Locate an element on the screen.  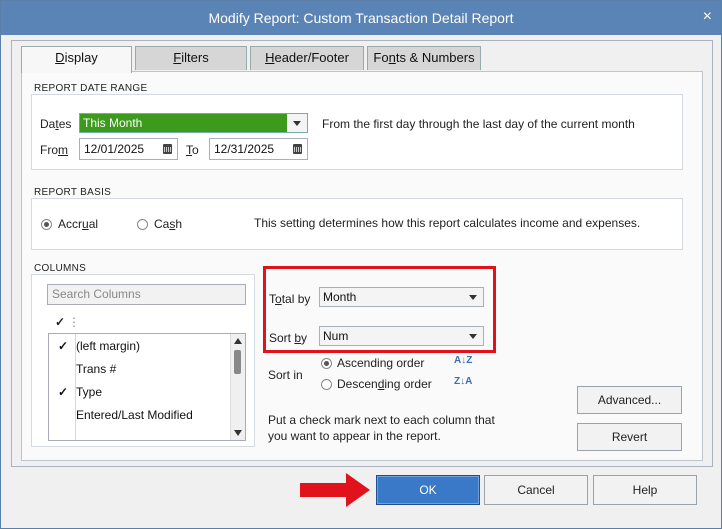
cash-radio is located at coordinates (142, 224).